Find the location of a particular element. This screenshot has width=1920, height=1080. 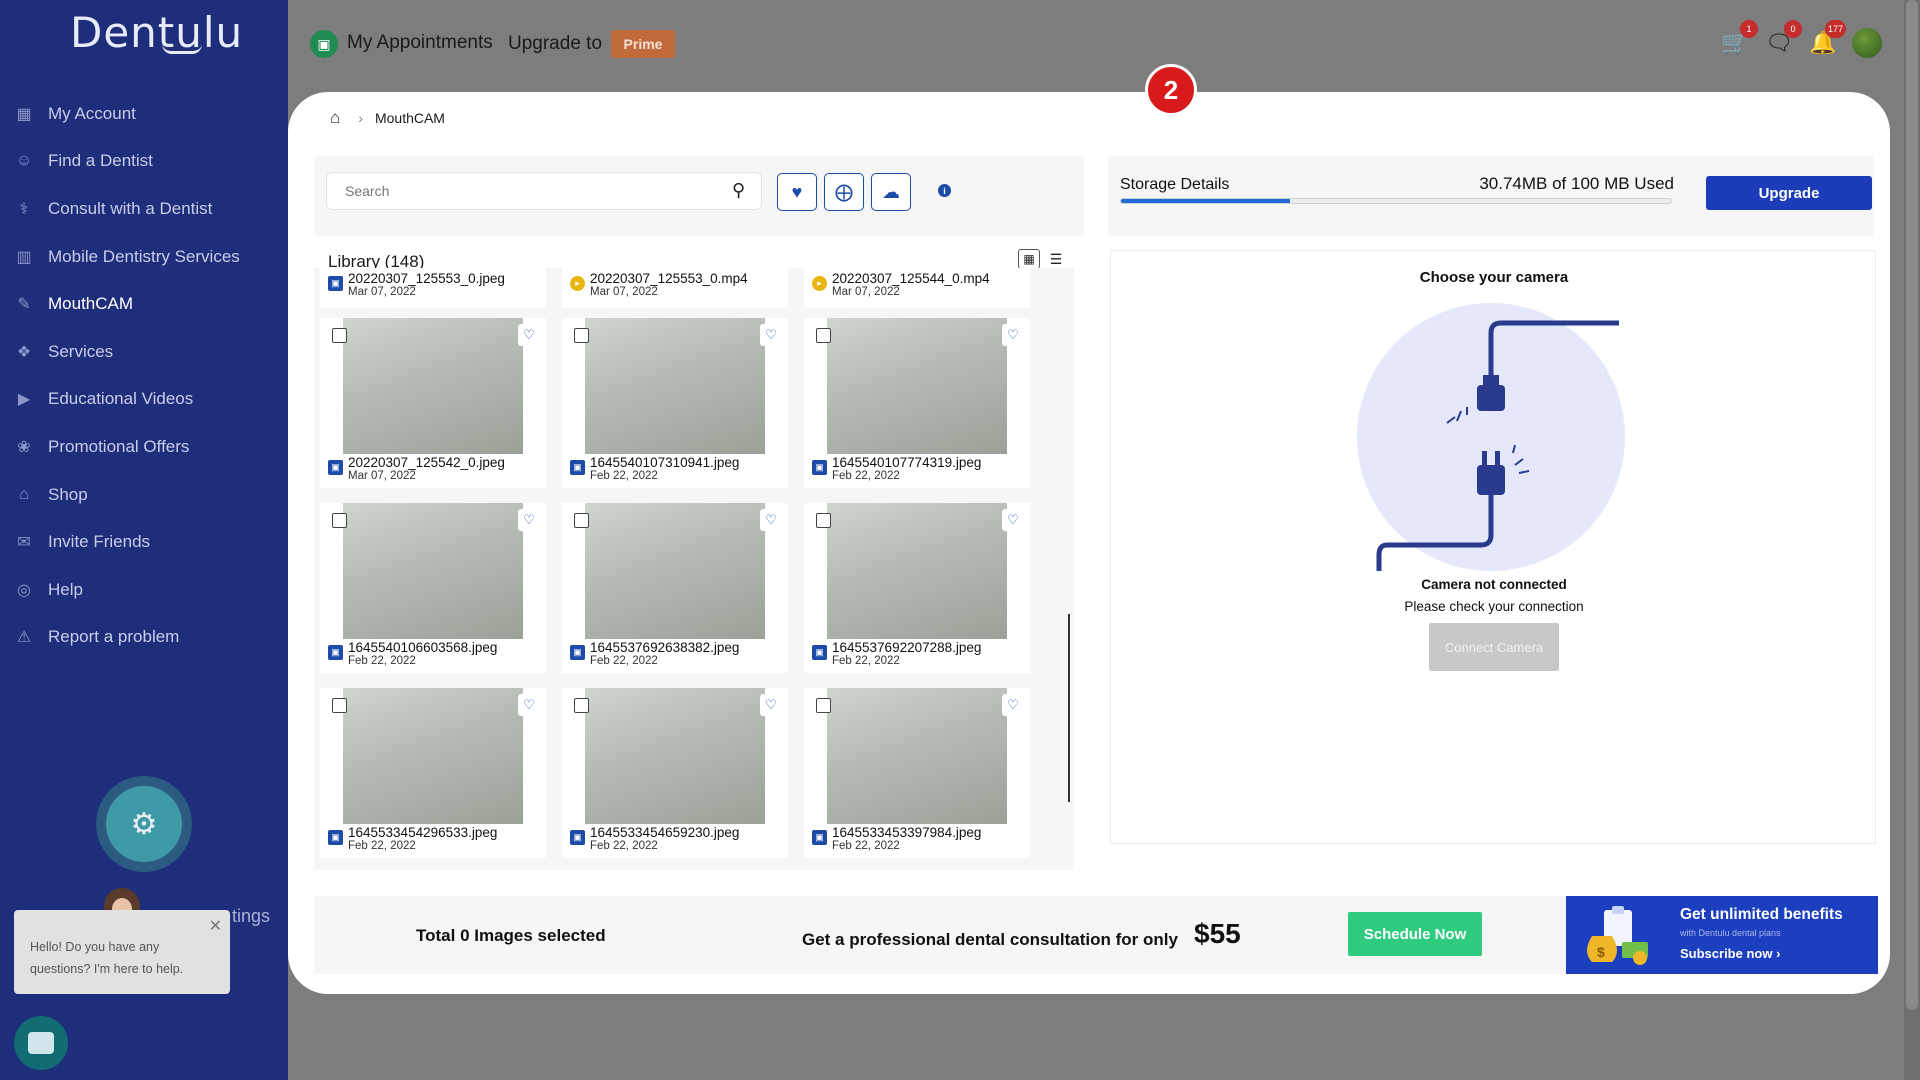

user-avatar is located at coordinates (1867, 43).